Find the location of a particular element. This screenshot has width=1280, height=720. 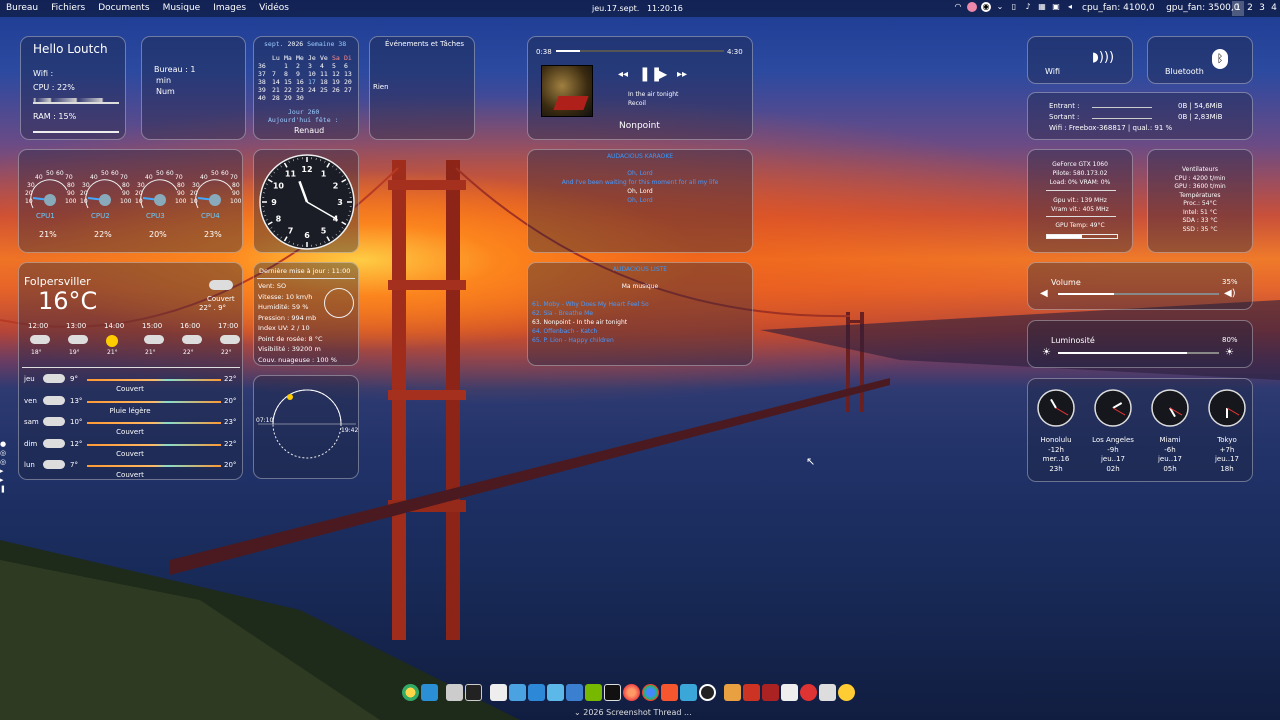

playlist-item: 61. Moby - Why Does My Heart Feel So is located at coordinates (590, 304).